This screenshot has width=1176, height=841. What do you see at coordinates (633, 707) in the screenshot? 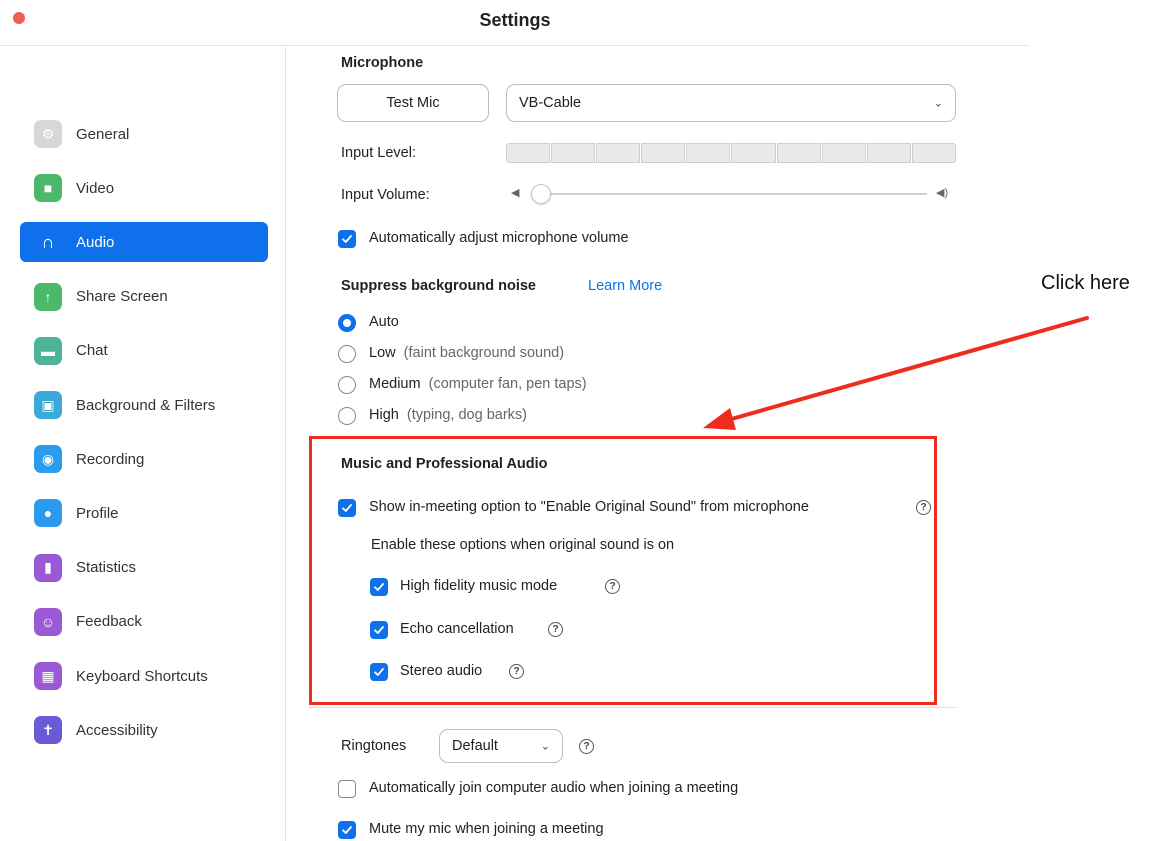
I see `section-divider` at bounding box center [633, 707].